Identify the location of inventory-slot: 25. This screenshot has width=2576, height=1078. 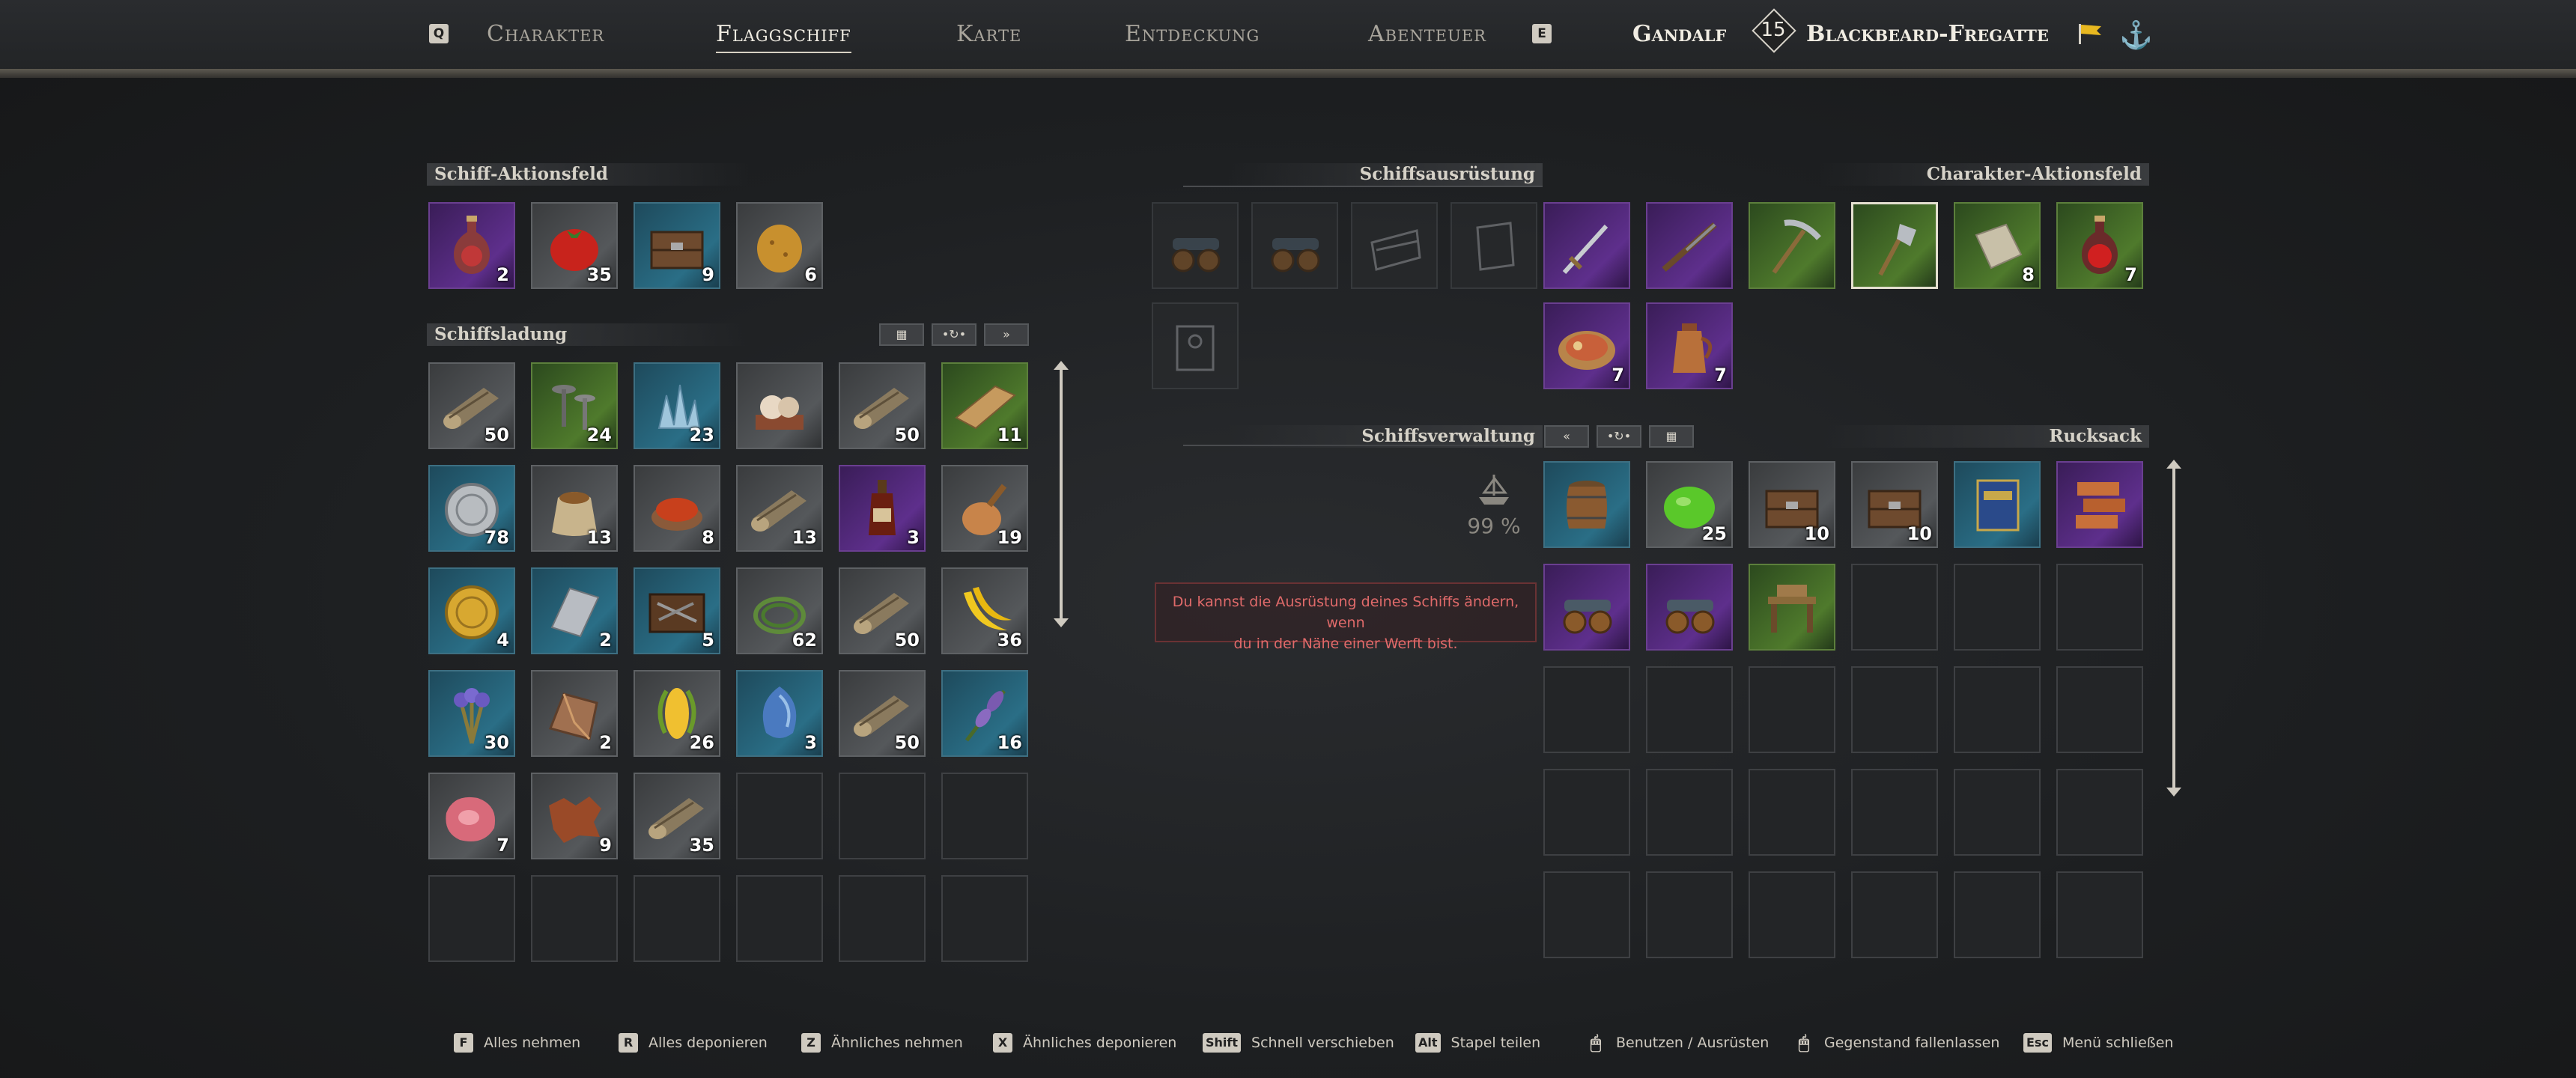
(1689, 504).